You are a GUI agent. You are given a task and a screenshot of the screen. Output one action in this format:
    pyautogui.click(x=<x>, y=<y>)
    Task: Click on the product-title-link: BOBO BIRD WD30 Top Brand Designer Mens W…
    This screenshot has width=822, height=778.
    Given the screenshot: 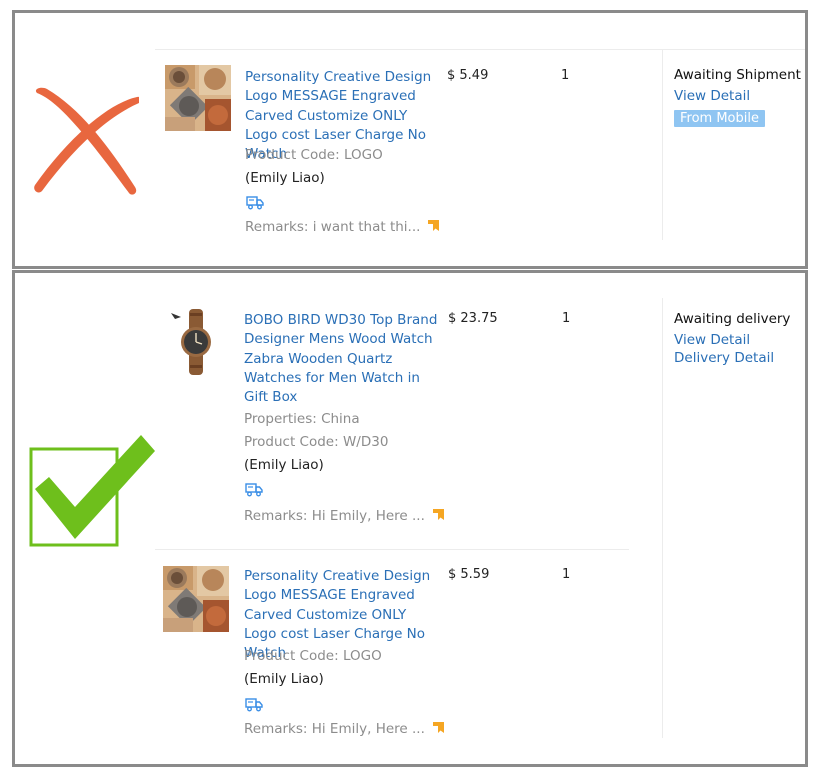 What is the action you would take?
    pyautogui.click(x=342, y=359)
    